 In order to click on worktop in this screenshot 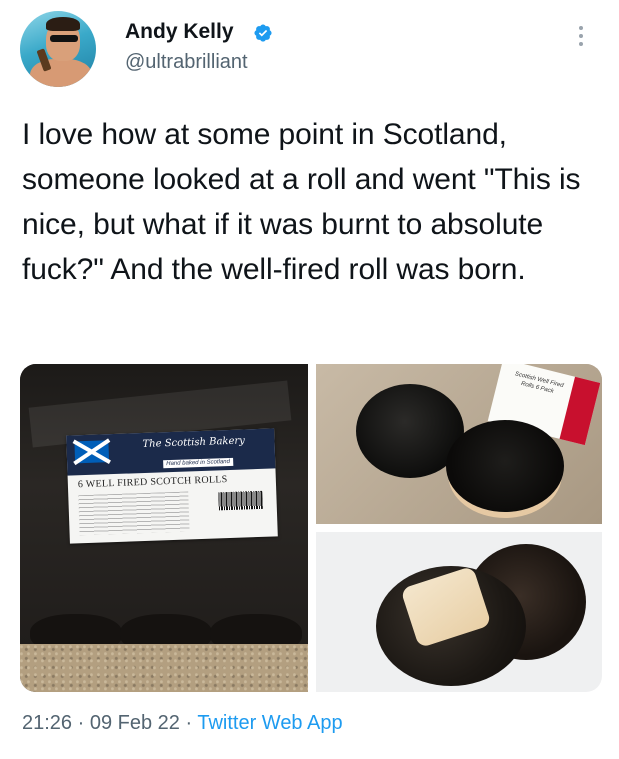, I will do `click(164, 668)`.